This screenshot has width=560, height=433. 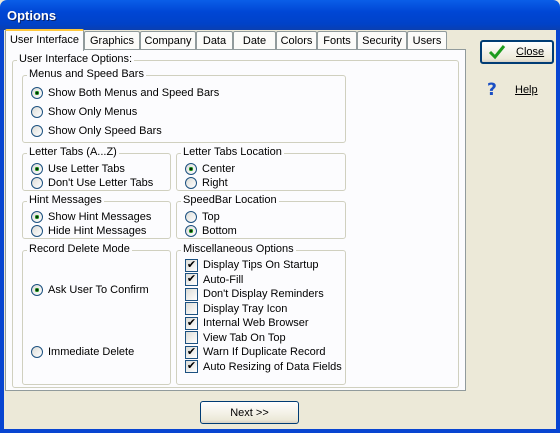 I want to click on checkbox-label: Internal Web Browser, so click(x=256, y=323).